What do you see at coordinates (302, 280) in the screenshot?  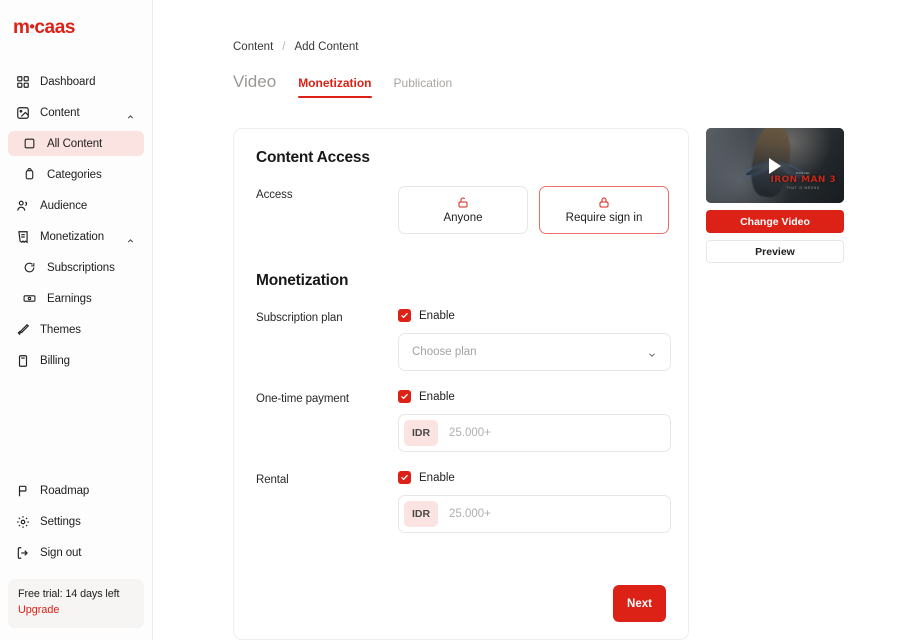 I see `monetization-title: Monetization` at bounding box center [302, 280].